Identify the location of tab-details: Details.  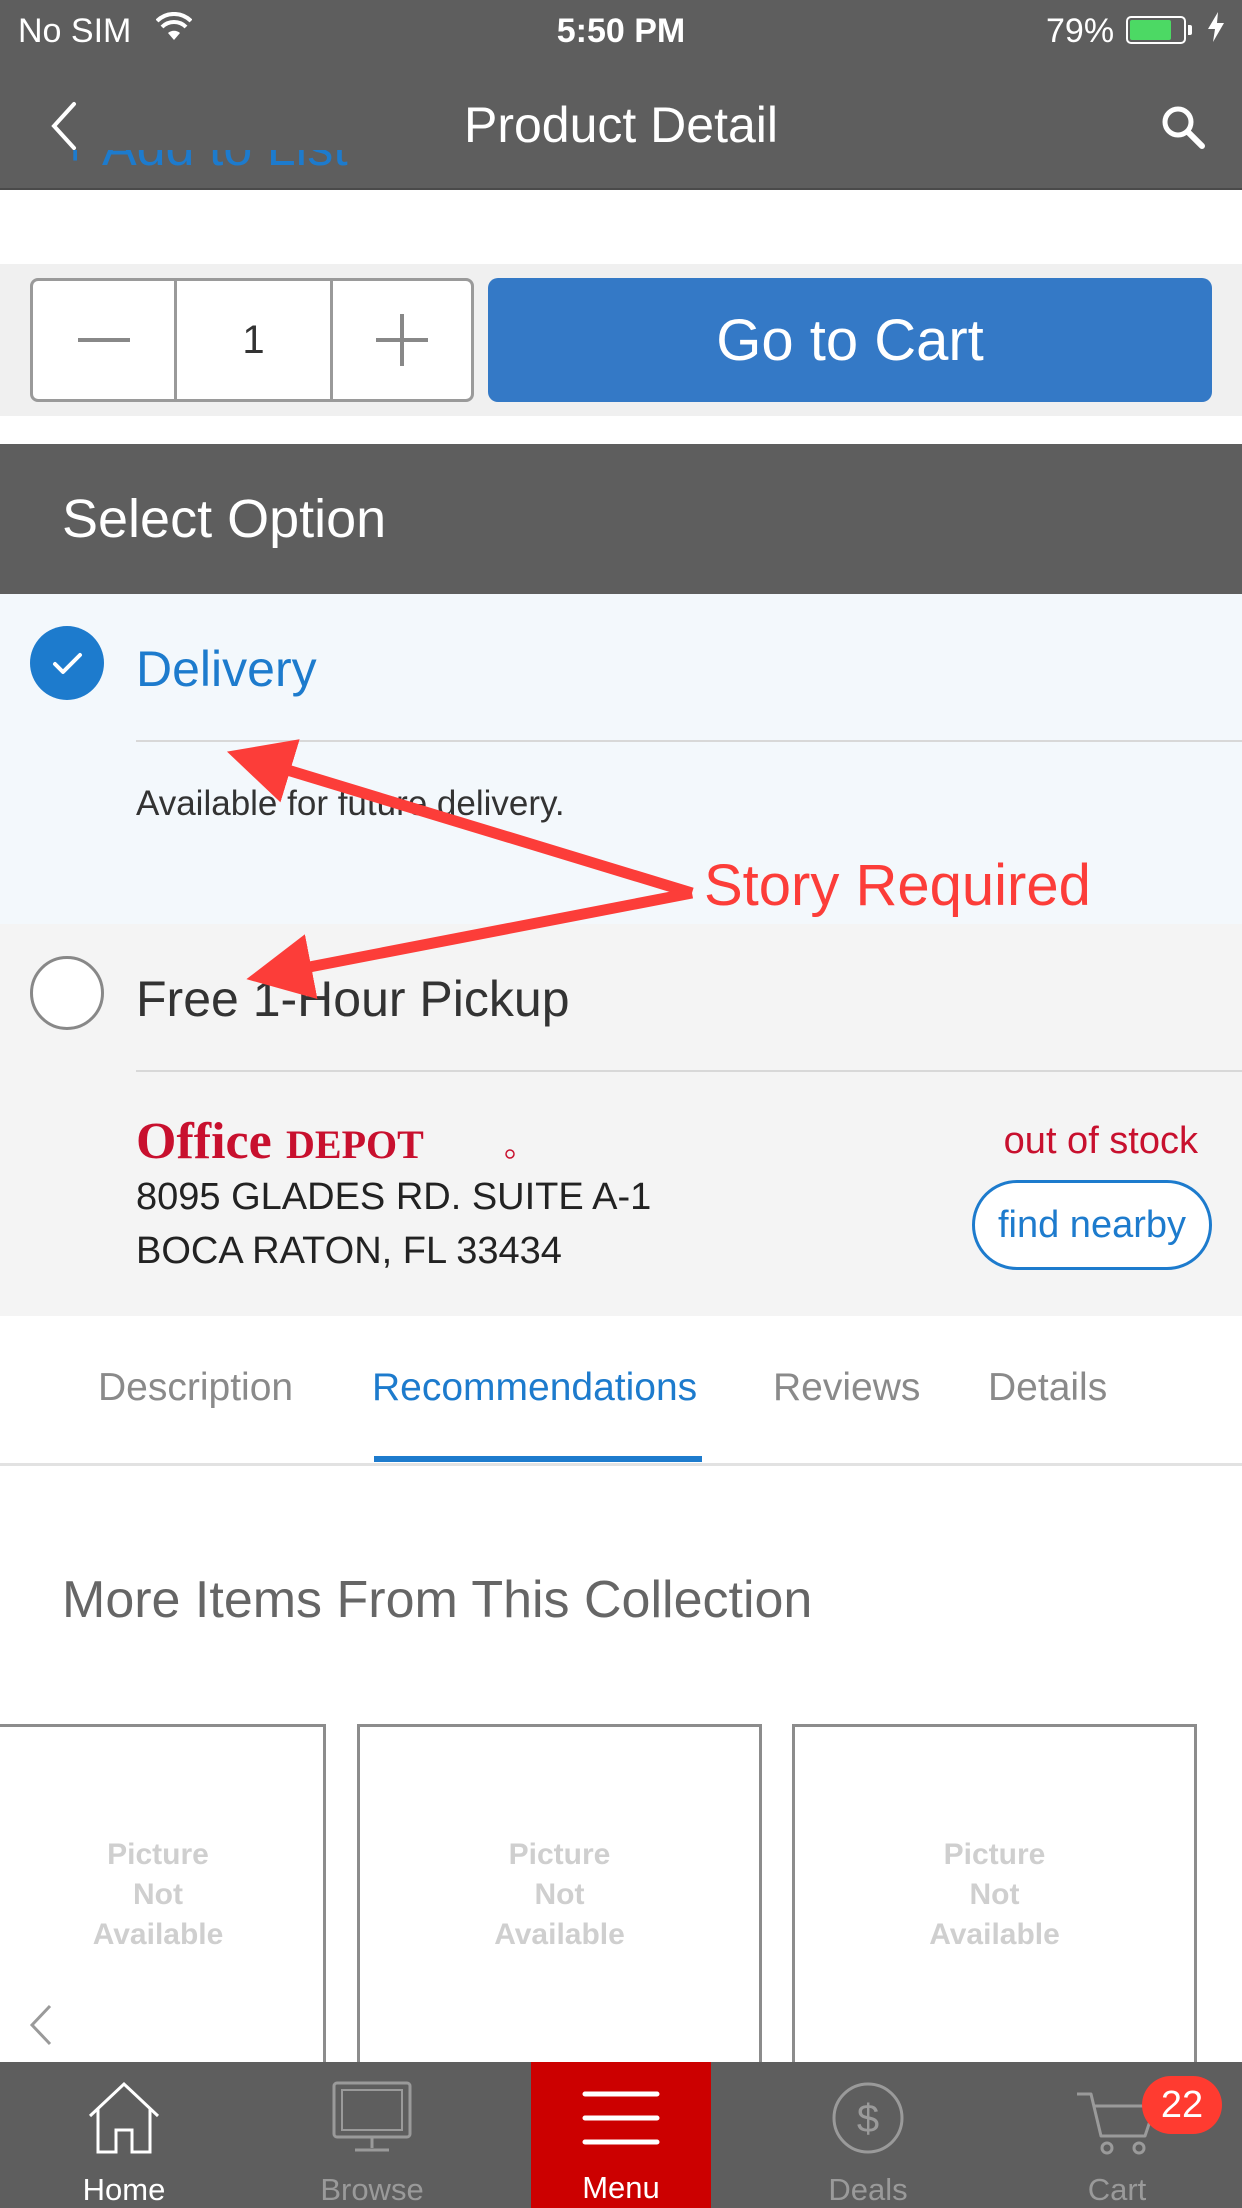
(1047, 1388).